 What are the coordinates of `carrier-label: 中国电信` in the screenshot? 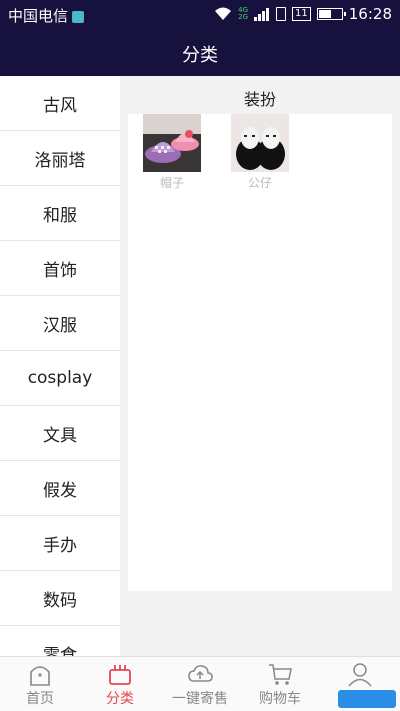 It's located at (46, 15).